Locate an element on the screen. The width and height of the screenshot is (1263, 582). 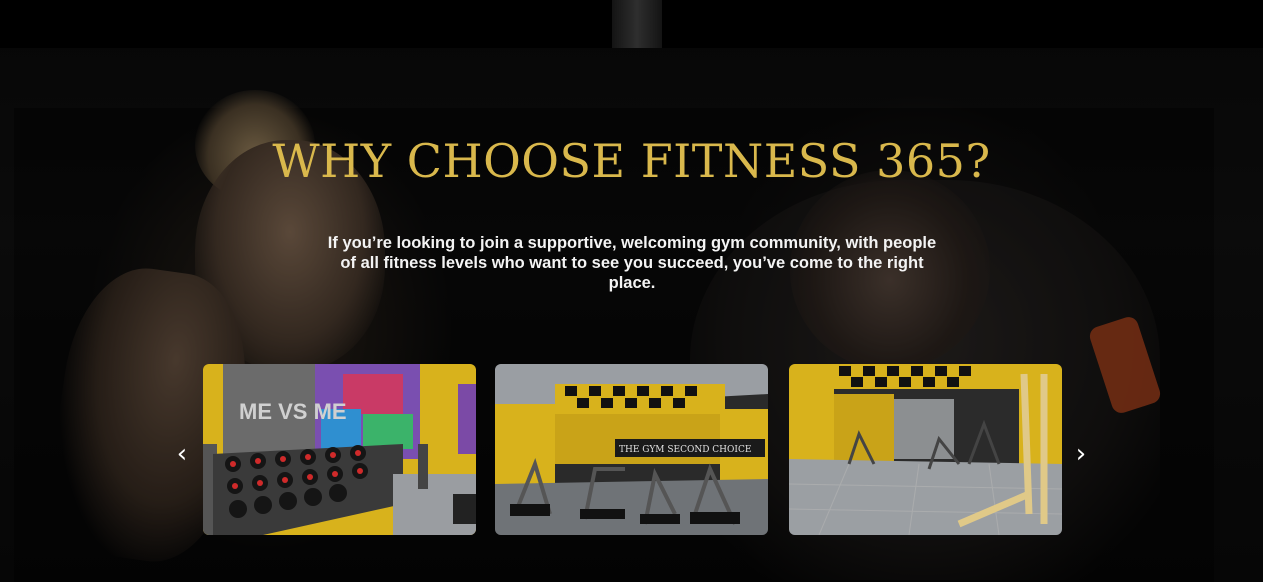
gym-floor-photo: THE GYM SECOND CHOICE is located at coordinates (631, 449).